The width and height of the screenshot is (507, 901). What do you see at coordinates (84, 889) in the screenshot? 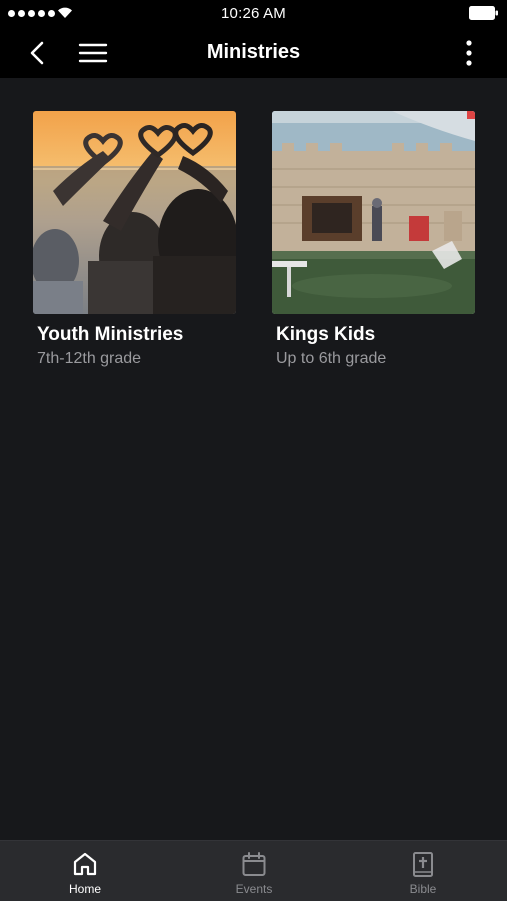
I see `tab-label: Home` at bounding box center [84, 889].